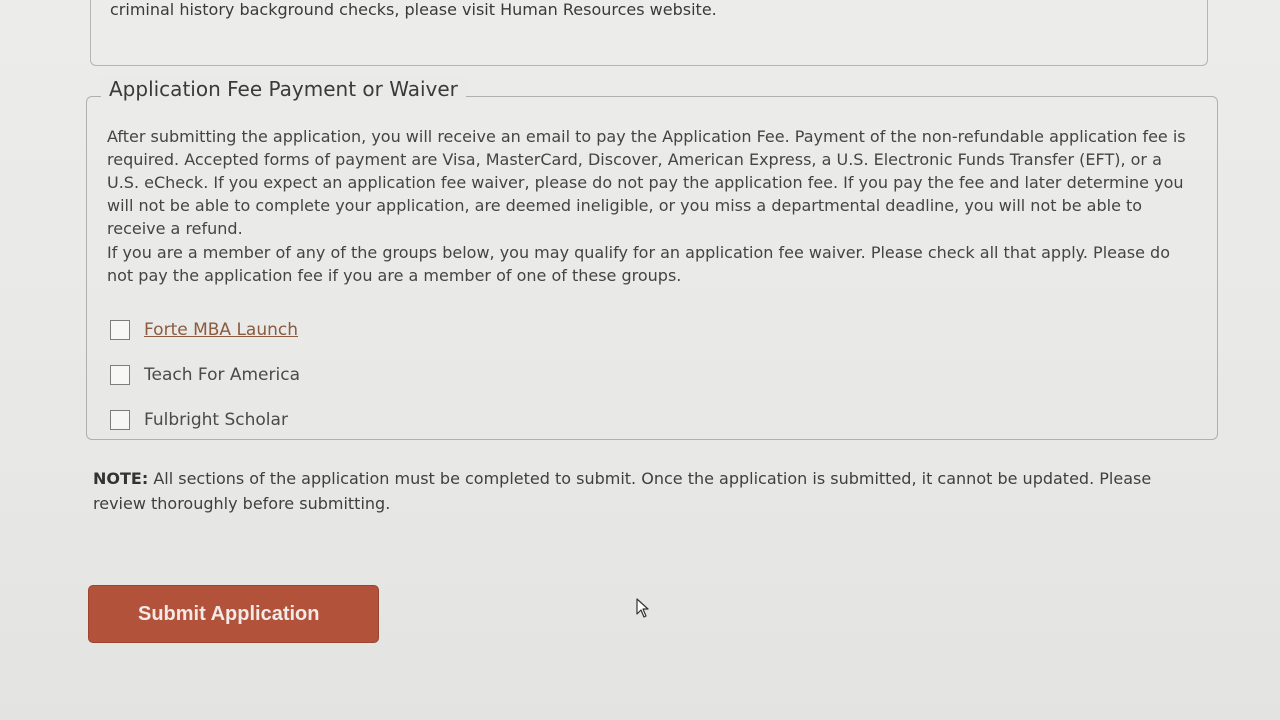 The image size is (1280, 720). I want to click on fulbright-checkbox, so click(120, 419).